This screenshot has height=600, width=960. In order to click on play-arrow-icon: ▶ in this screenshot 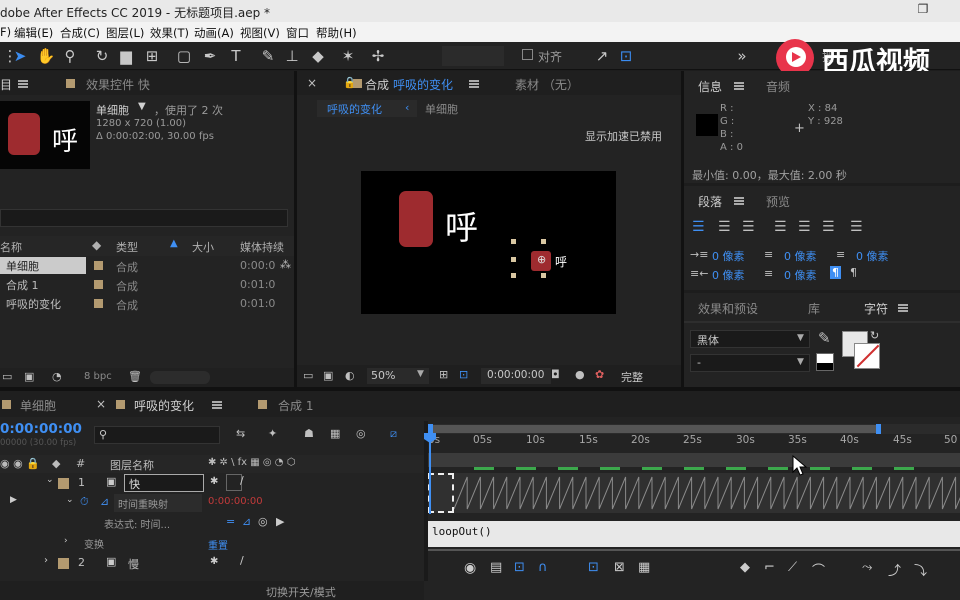, I will do `click(13, 500)`.